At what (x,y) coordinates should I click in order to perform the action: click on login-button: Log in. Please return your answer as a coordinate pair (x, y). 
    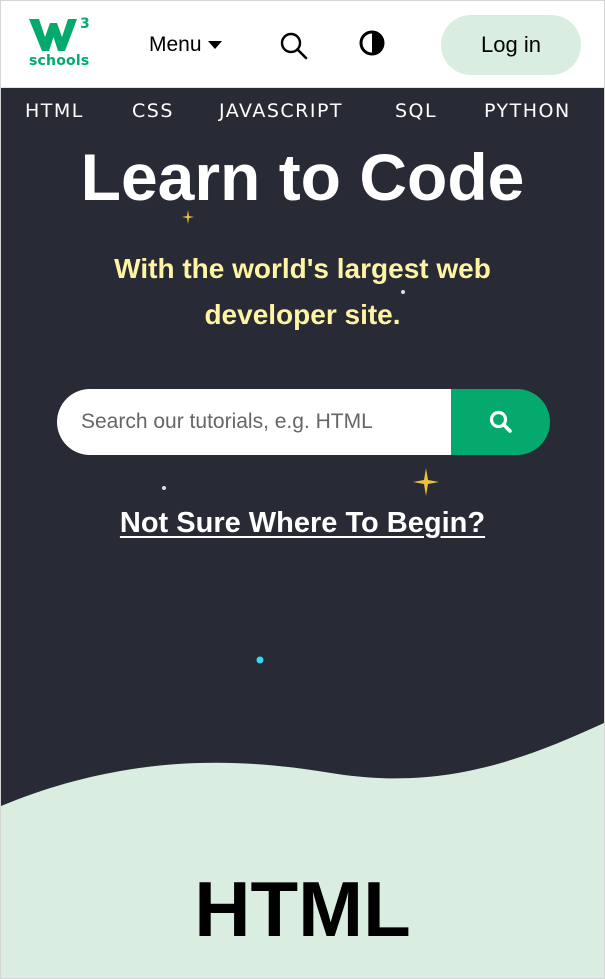
    Looking at the image, I should click on (511, 45).